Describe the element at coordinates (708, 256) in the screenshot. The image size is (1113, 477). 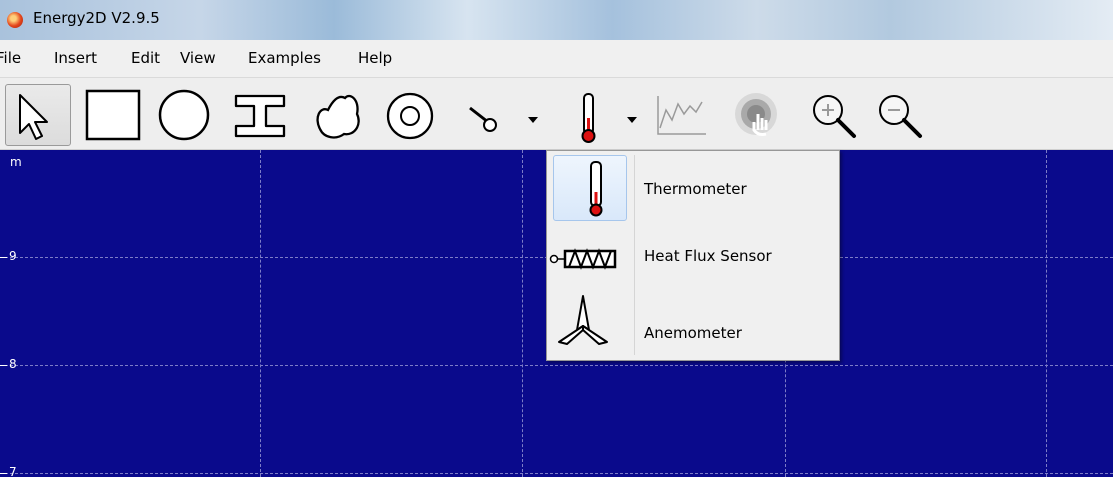
I see `menu-item-label: Heat Flux Sensor` at that location.